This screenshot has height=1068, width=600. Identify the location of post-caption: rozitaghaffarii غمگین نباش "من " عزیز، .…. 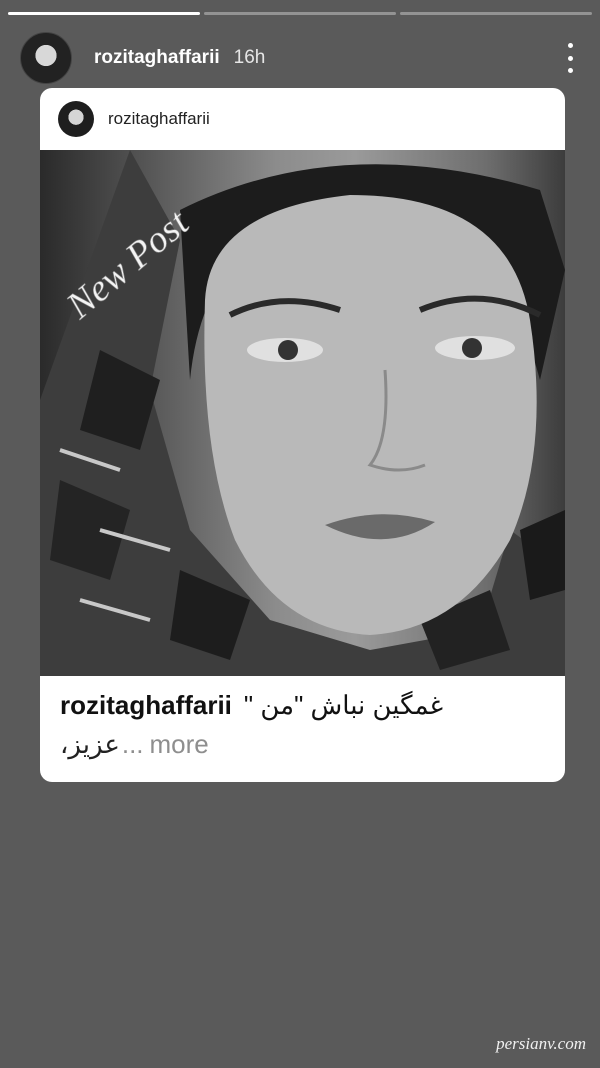
(302, 725).